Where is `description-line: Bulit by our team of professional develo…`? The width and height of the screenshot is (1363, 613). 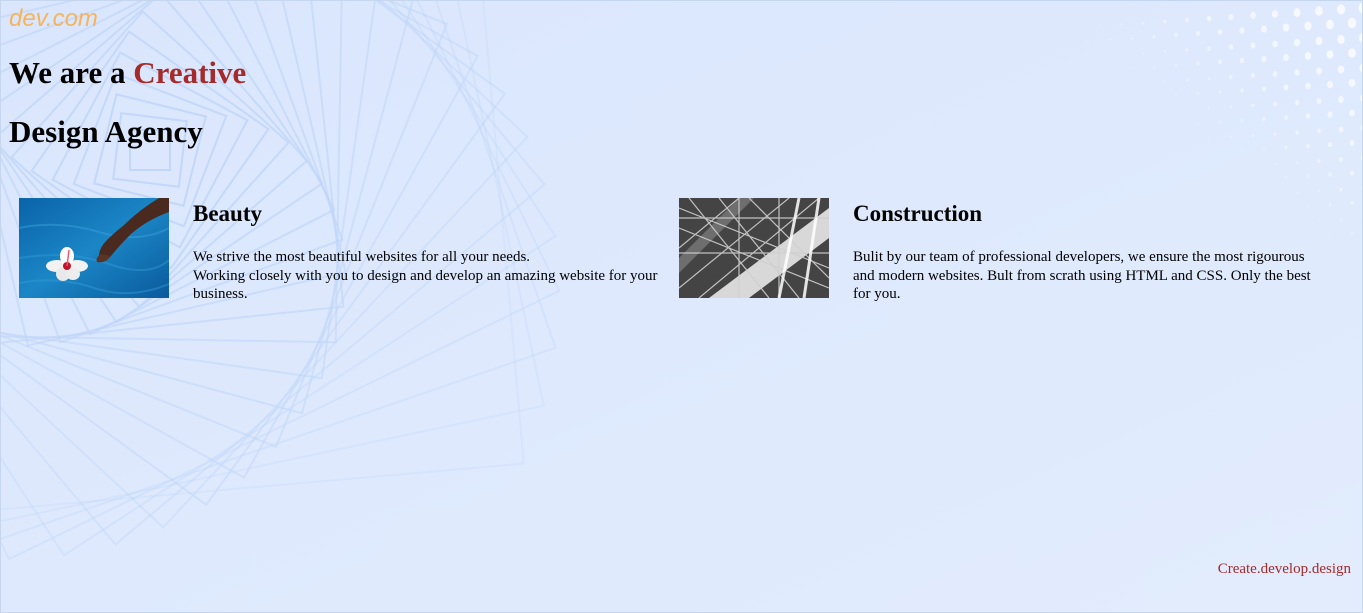
description-line: Bulit by our team of professional develo… is located at coordinates (1082, 275).